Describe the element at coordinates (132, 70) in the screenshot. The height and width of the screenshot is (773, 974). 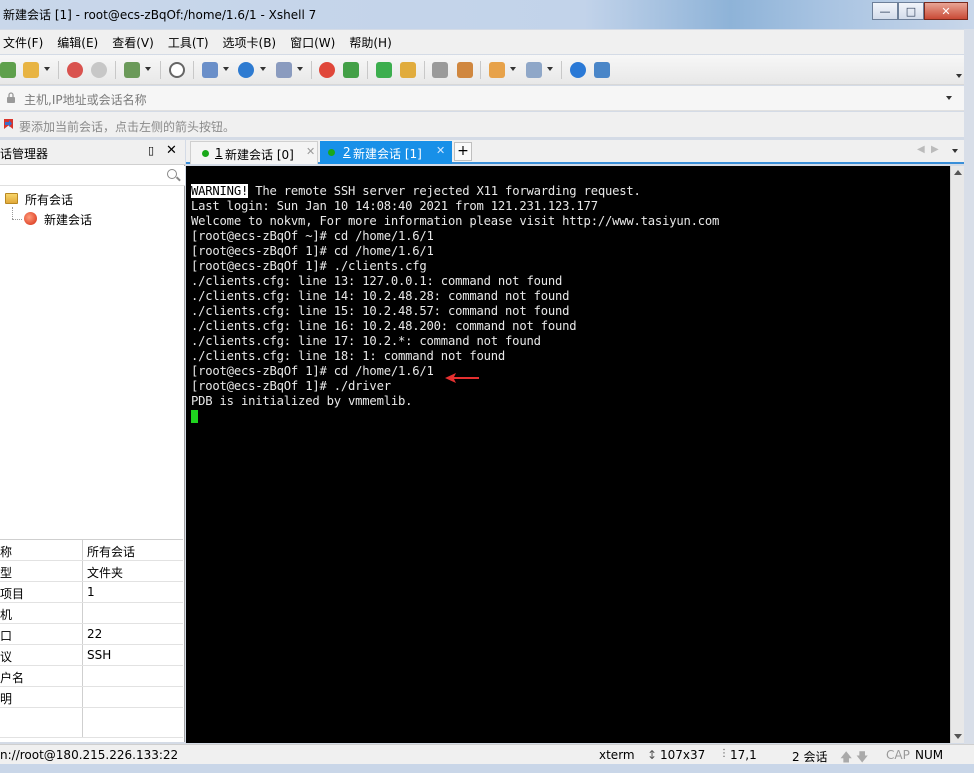
I see `properties-icon` at that location.